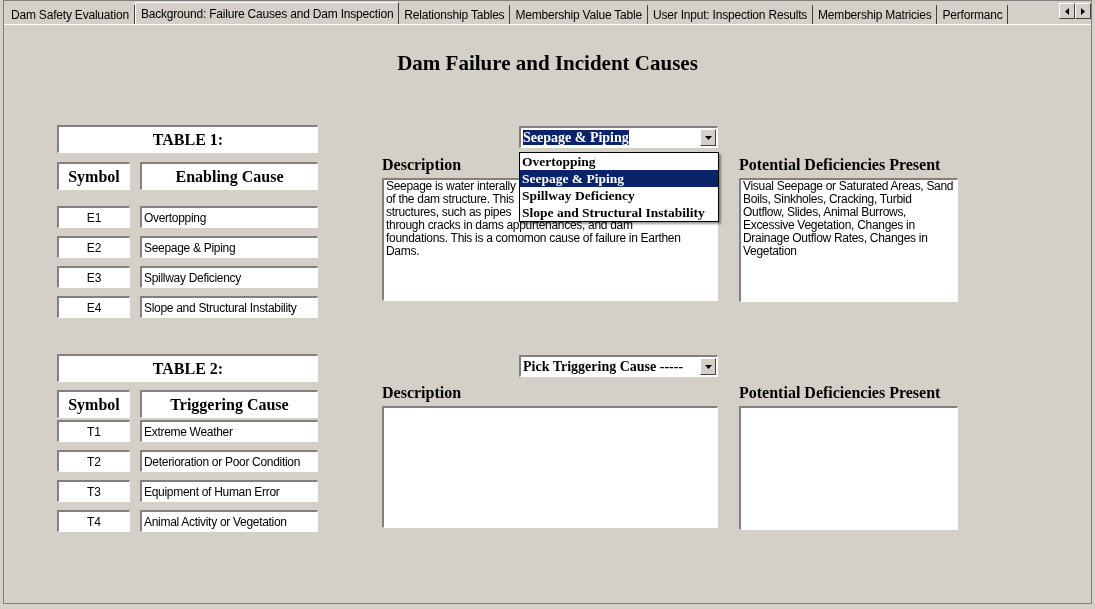 The height and width of the screenshot is (609, 1095). Describe the element at coordinates (533, 238) in the screenshot. I see `description-line: foundations. This is a comomon cause of failure in Earthen` at that location.